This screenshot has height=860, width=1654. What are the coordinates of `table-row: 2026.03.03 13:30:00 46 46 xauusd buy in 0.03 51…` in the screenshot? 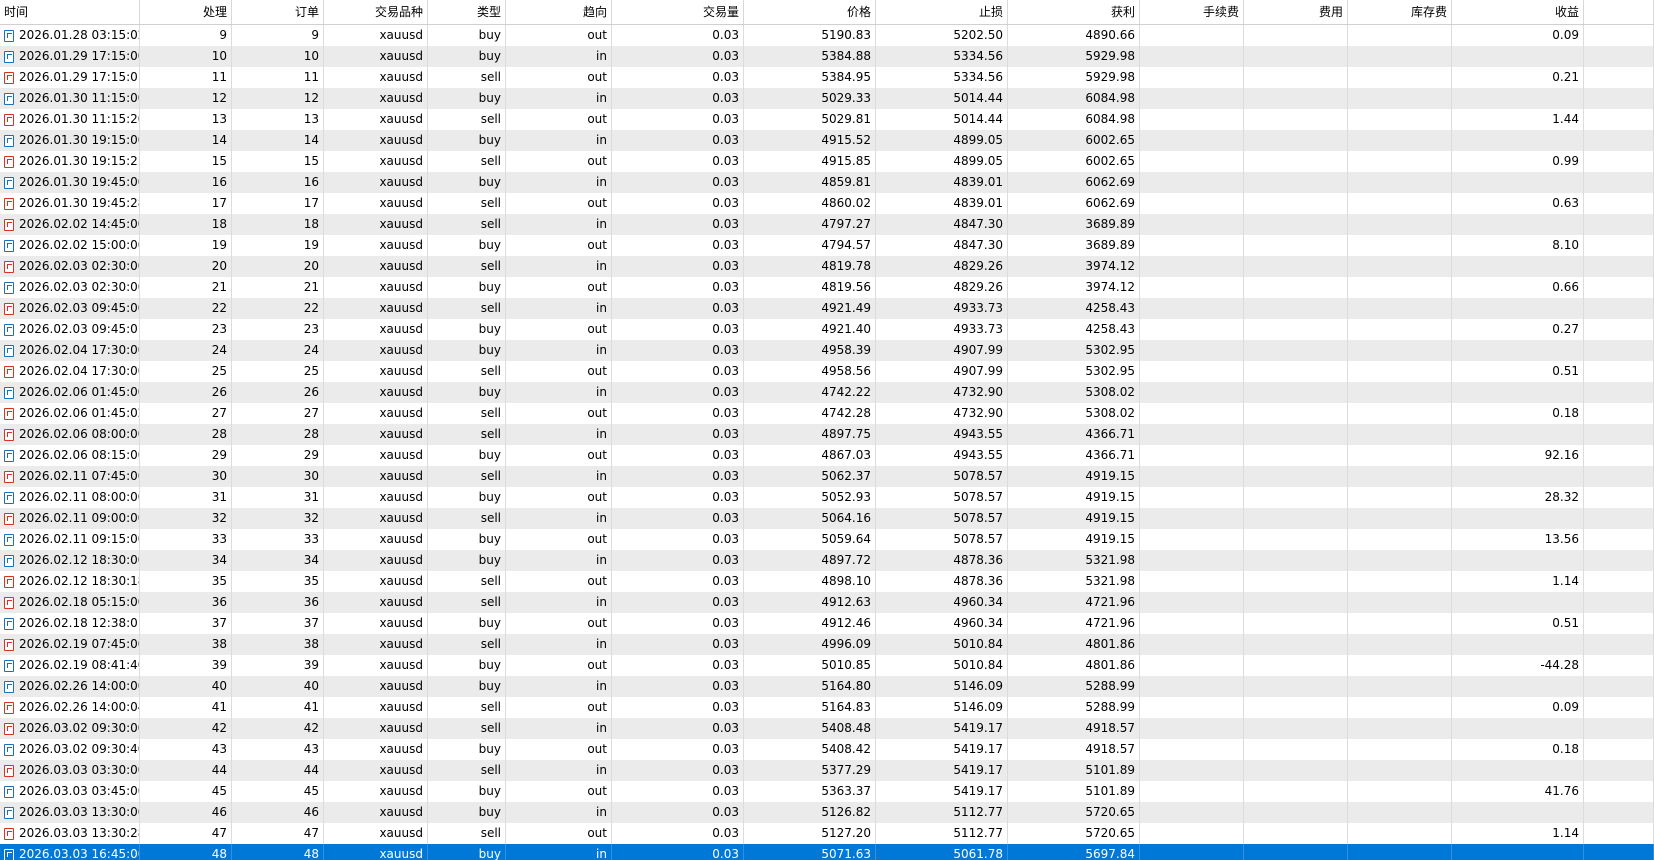 It's located at (827, 812).